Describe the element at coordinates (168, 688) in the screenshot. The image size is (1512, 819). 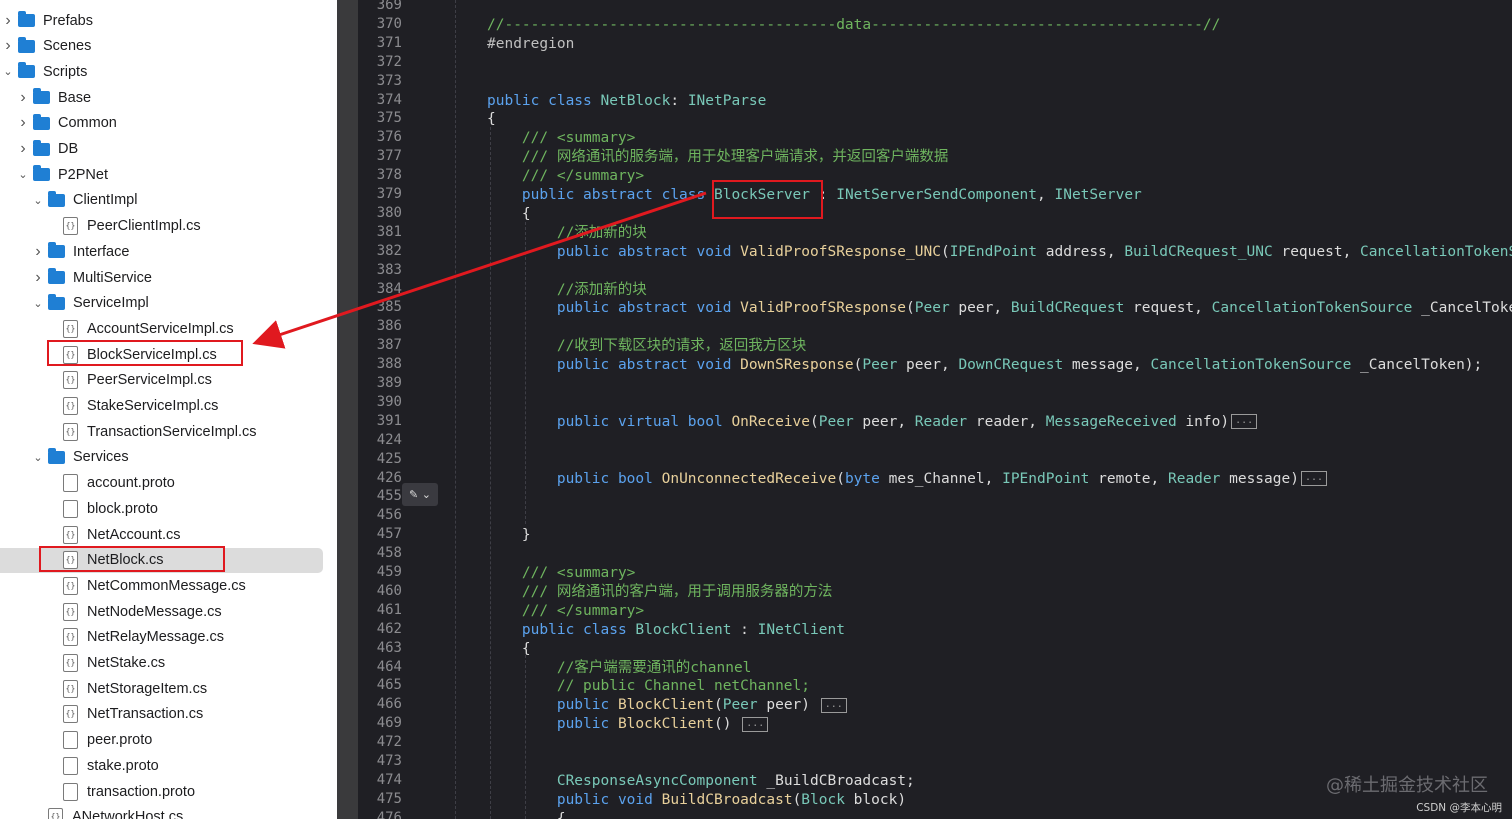
I see `tree-item: {} NetStorageItem.cs` at that location.